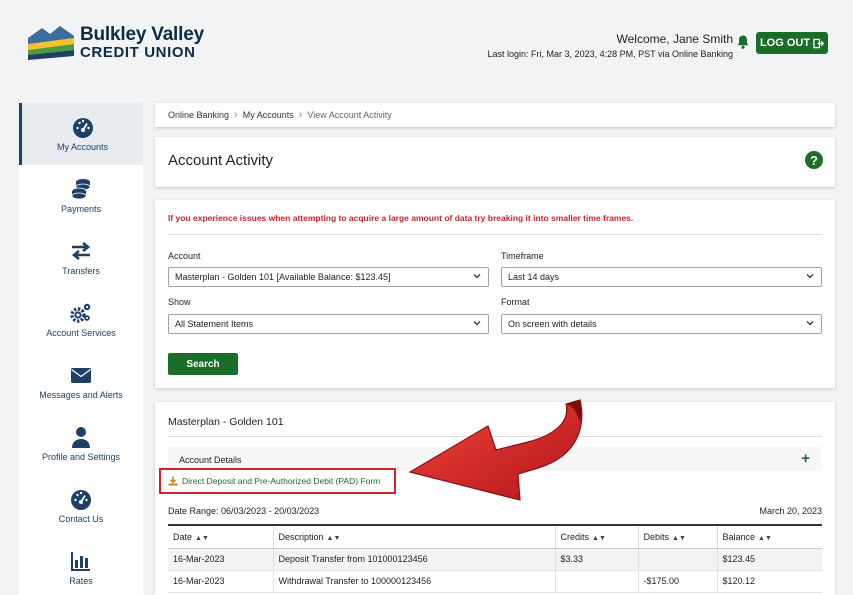 This screenshot has width=853, height=595. I want to click on column-header-description: Description ▲▼, so click(413, 536).